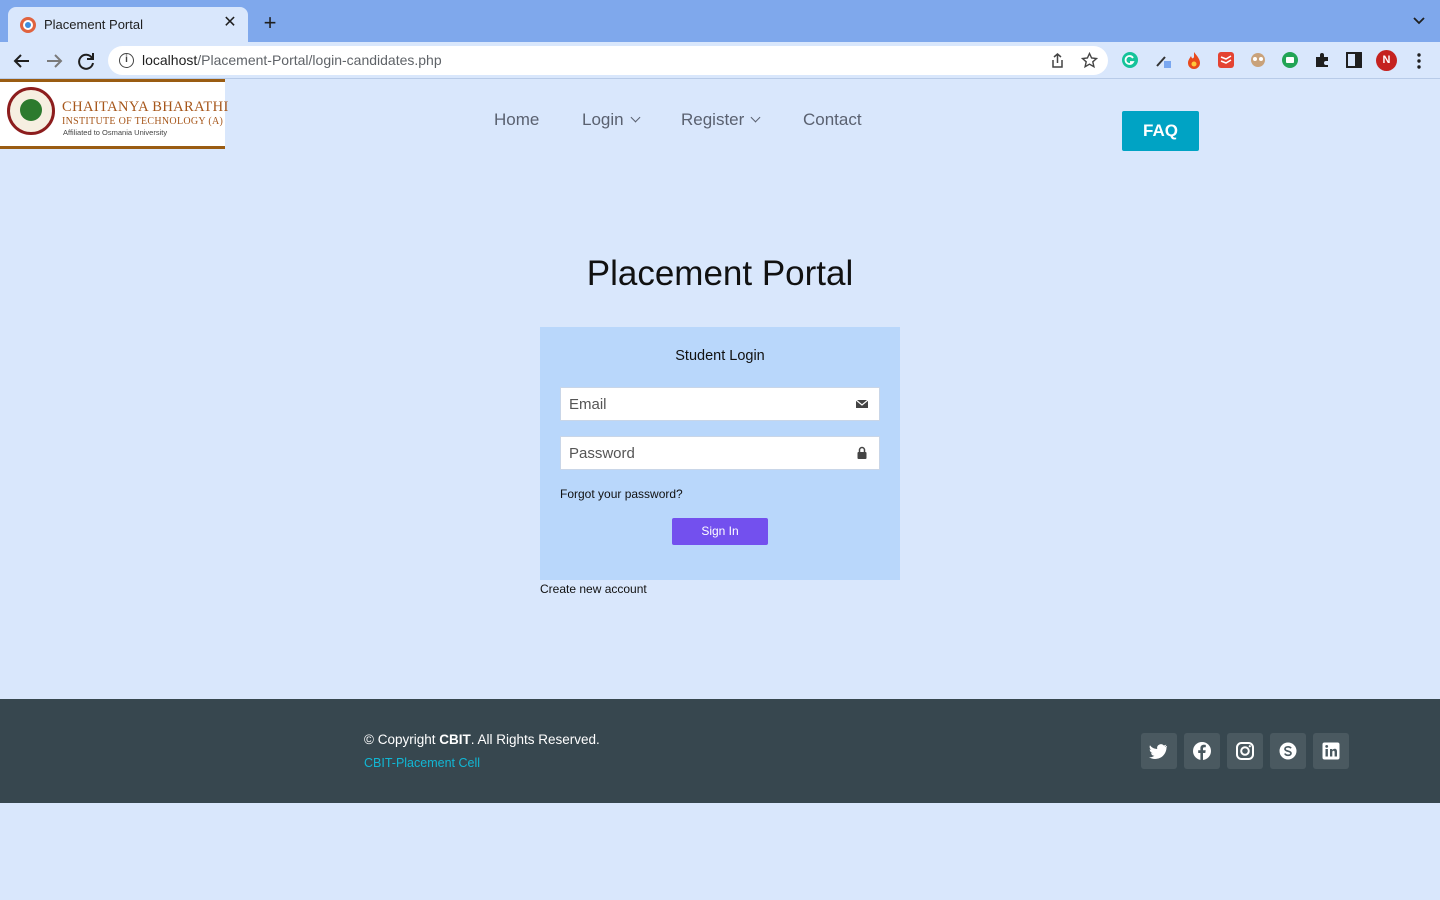 This screenshot has height=900, width=1440. I want to click on linkedin-icon, so click(1331, 751).